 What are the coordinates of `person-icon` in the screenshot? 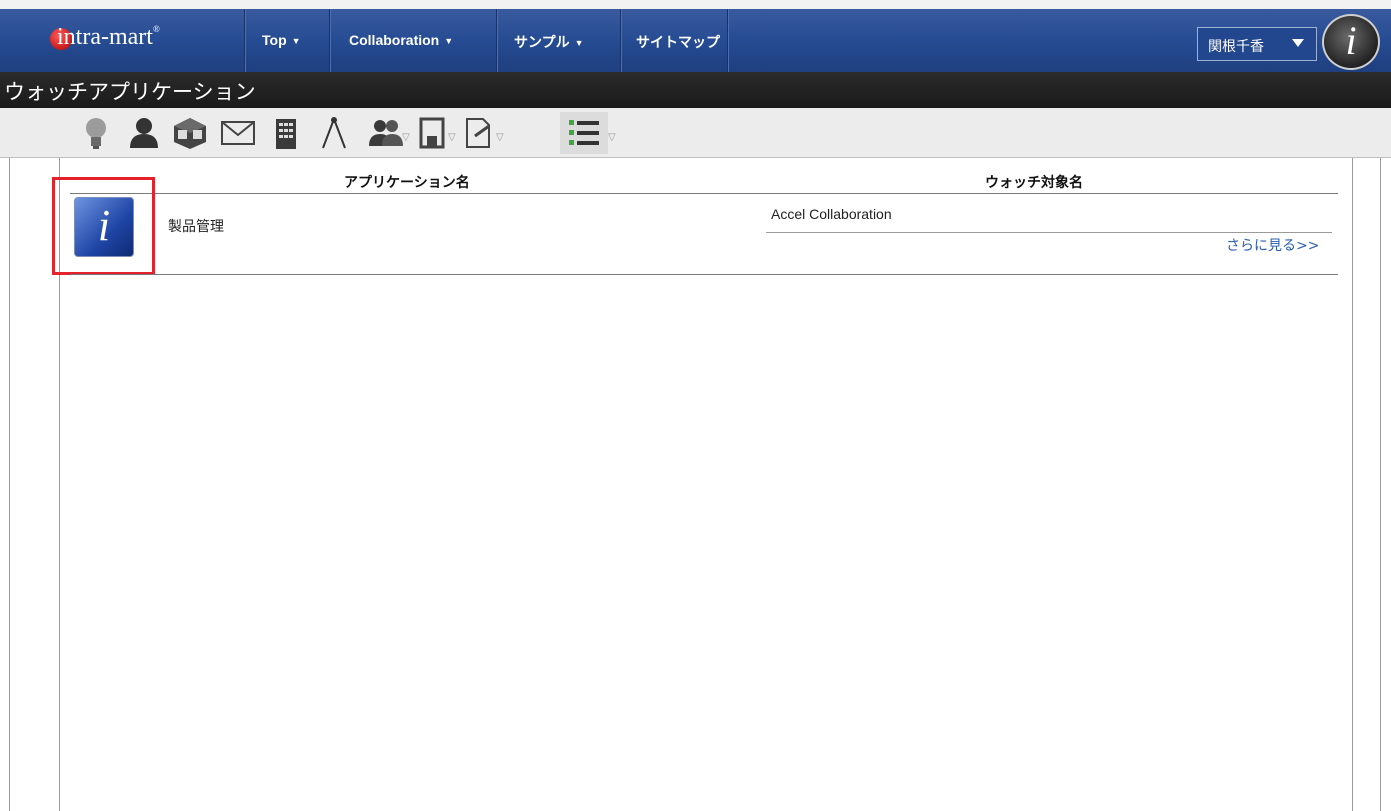 It's located at (144, 133).